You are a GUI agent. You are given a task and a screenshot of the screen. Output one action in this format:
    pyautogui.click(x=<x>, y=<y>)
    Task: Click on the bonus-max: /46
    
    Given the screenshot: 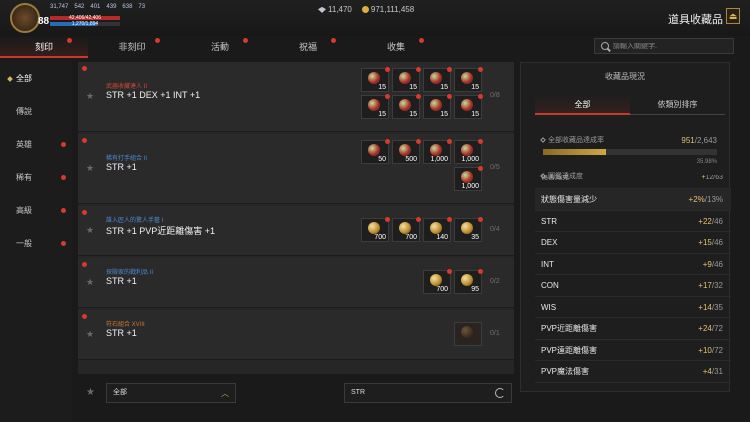 What is the action you would take?
    pyautogui.click(x=717, y=264)
    